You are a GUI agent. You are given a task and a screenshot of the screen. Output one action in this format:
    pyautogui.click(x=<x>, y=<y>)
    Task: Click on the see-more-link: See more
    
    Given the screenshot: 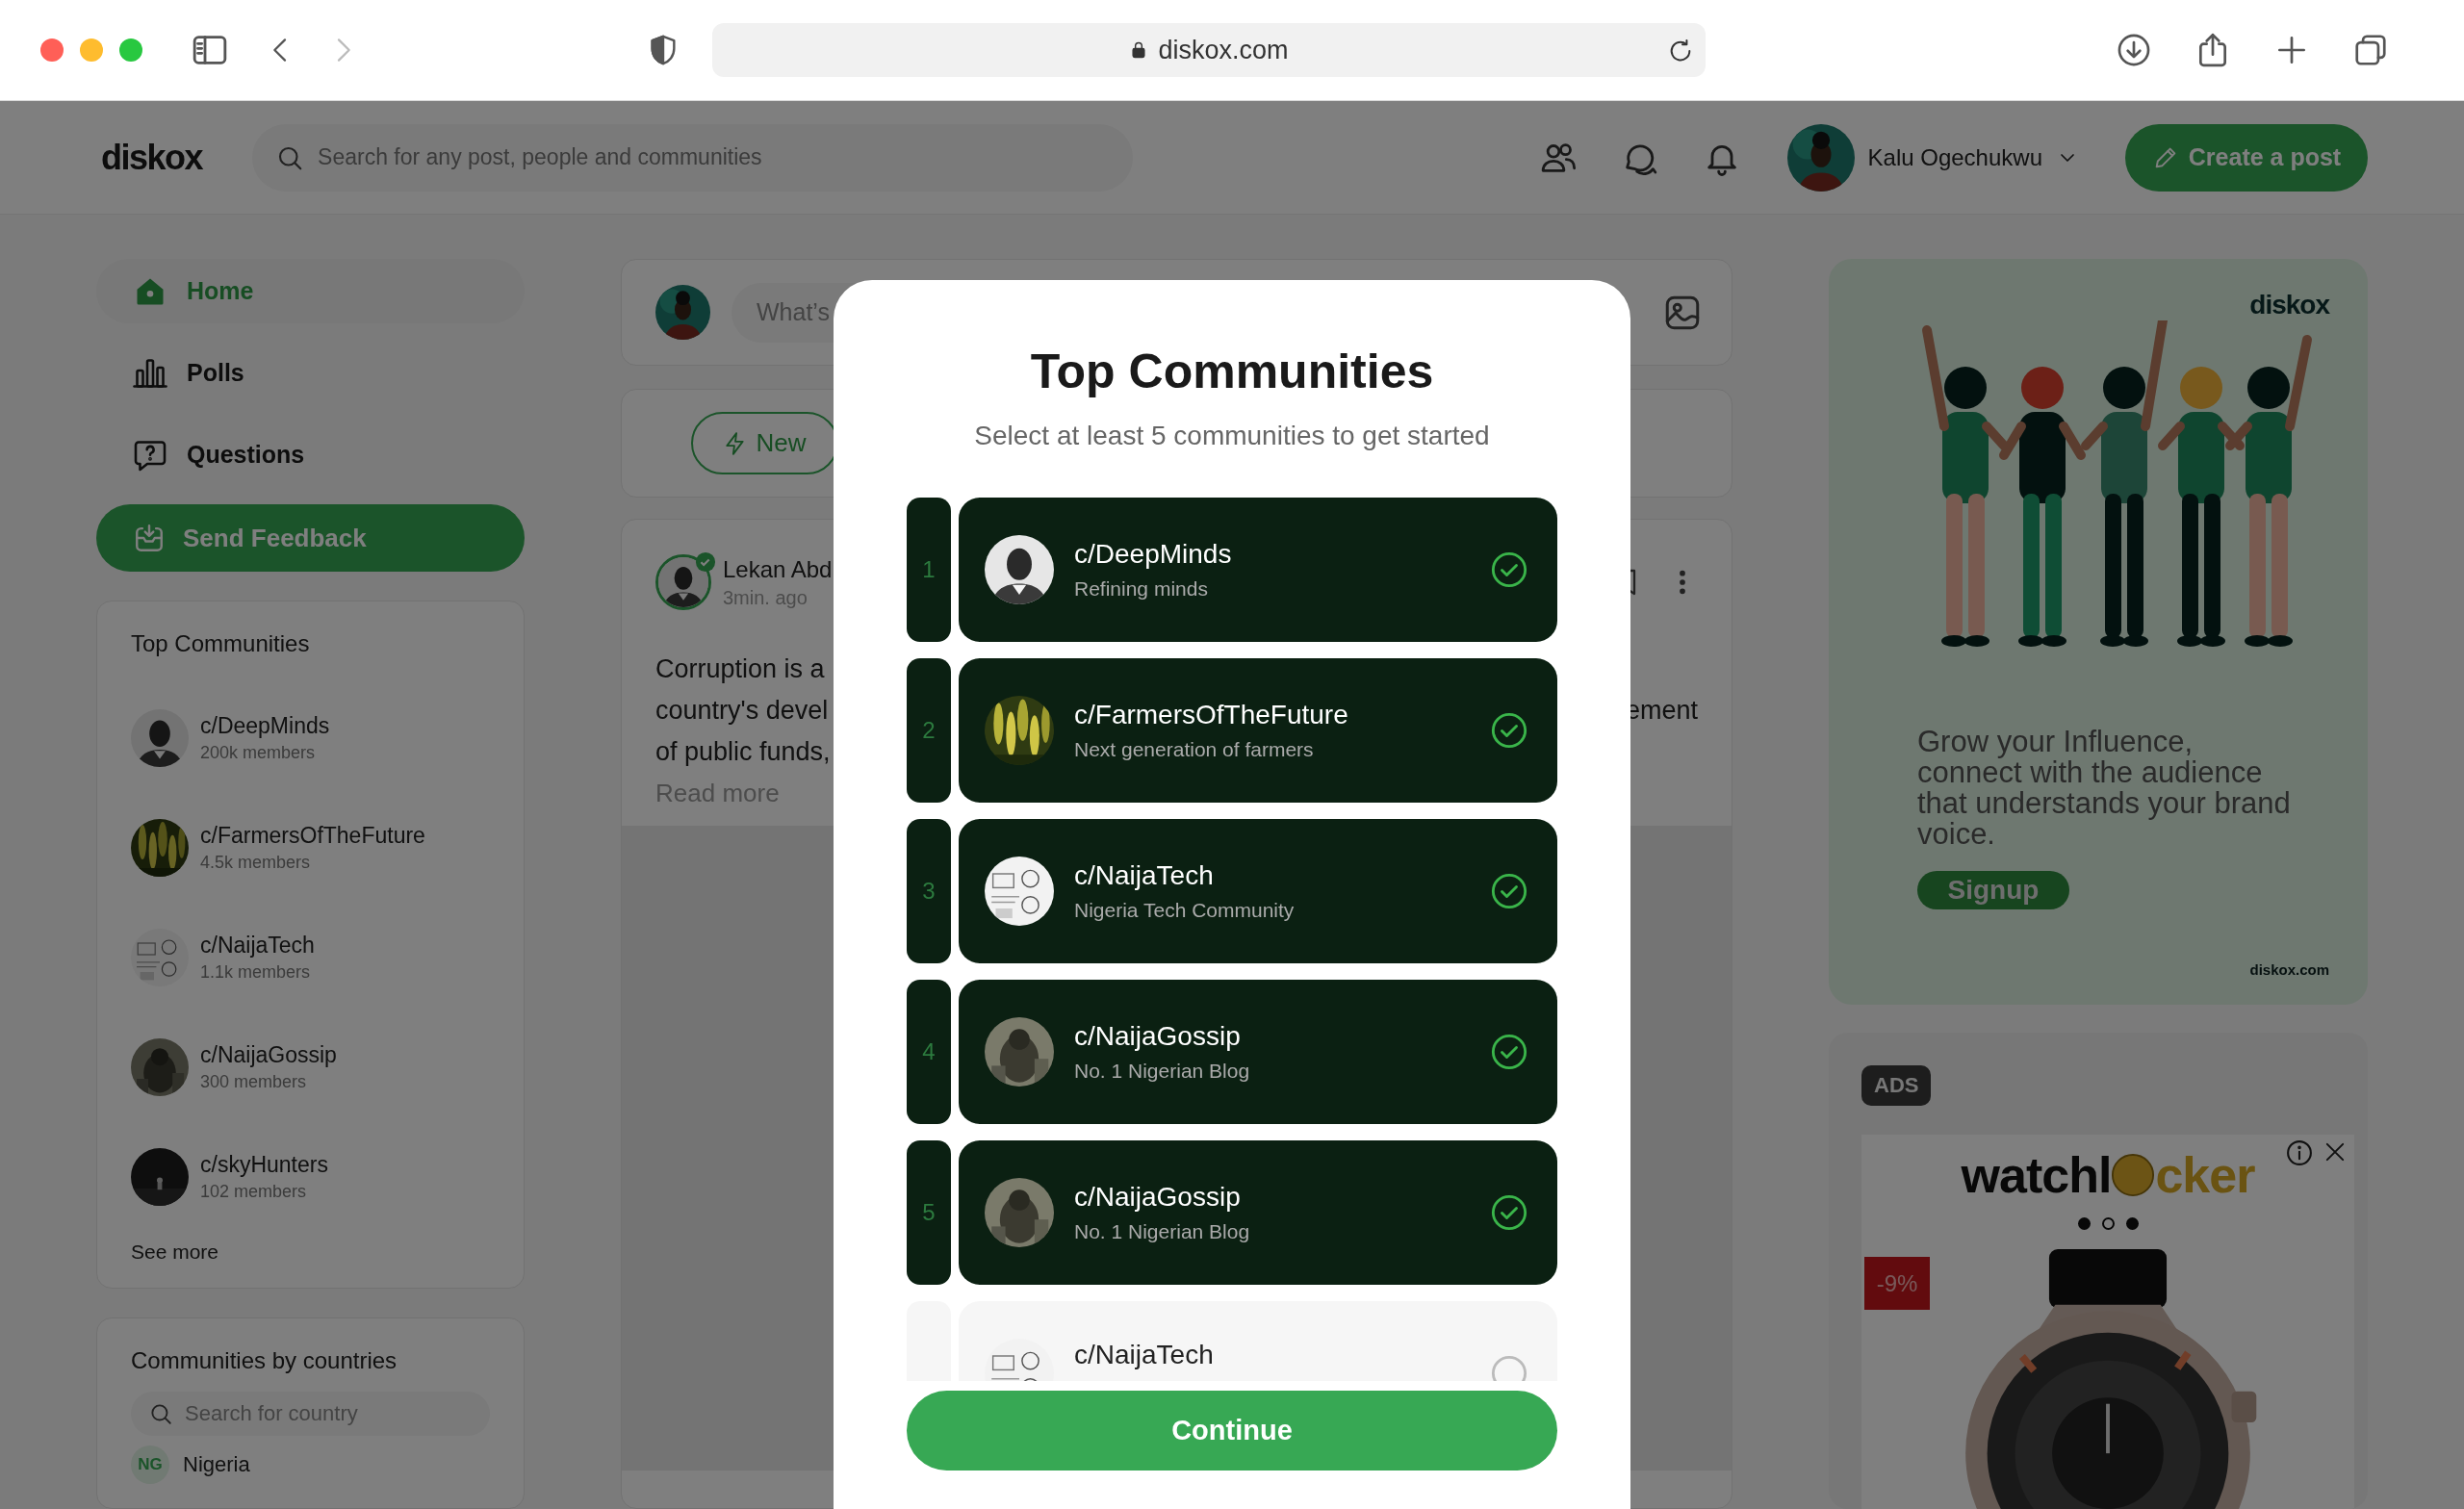 What is the action you would take?
    pyautogui.click(x=310, y=1252)
    